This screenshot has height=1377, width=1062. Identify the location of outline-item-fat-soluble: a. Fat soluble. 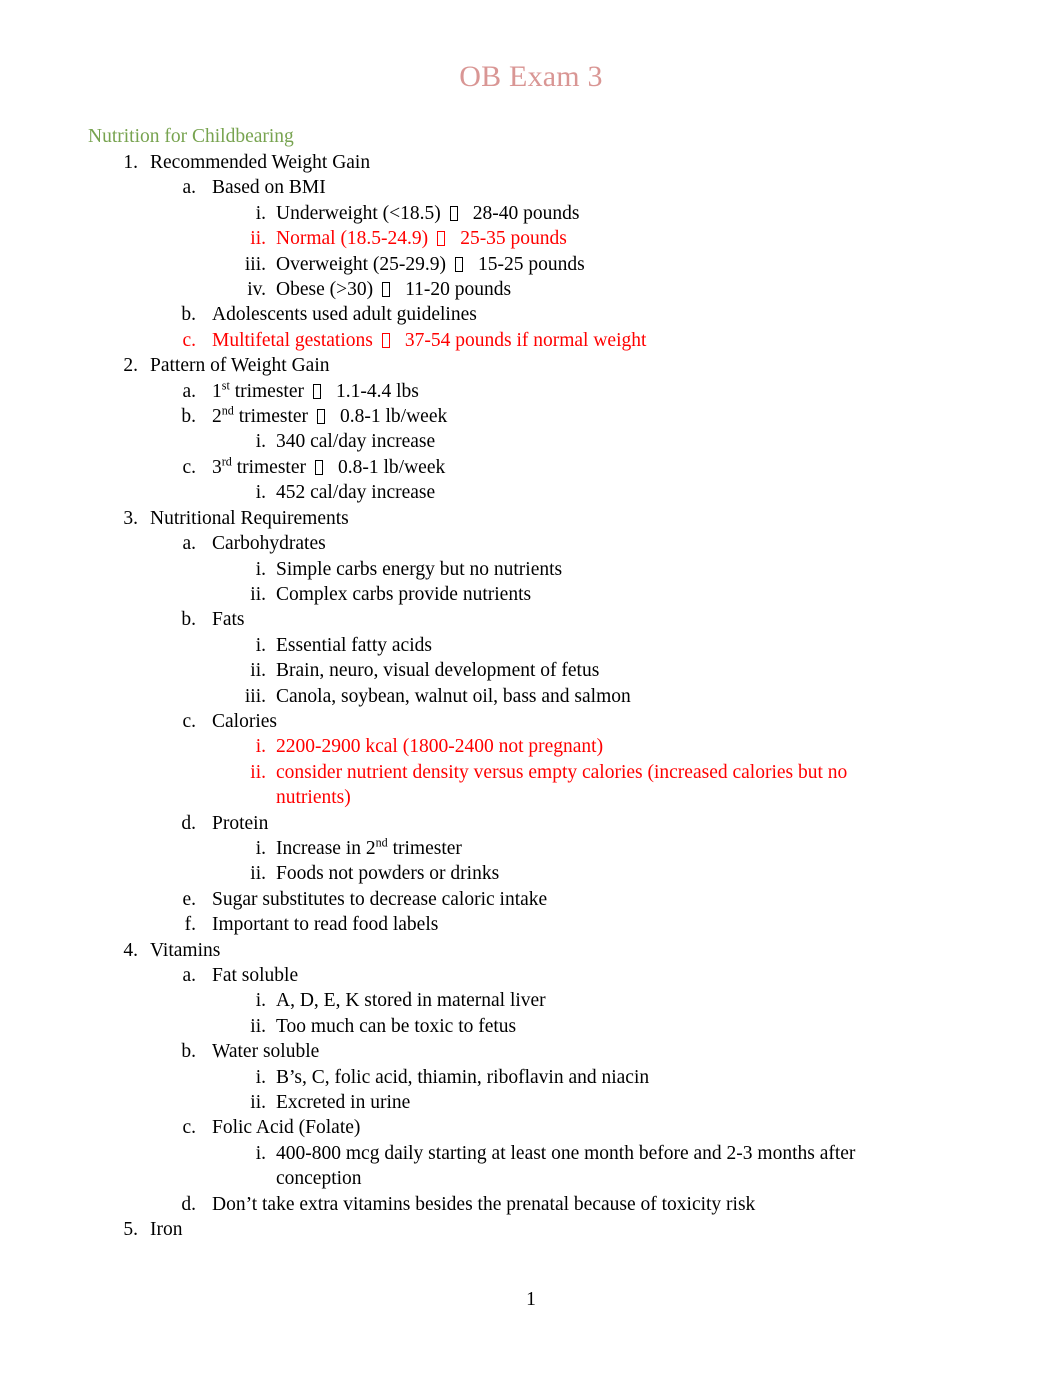
(531, 975).